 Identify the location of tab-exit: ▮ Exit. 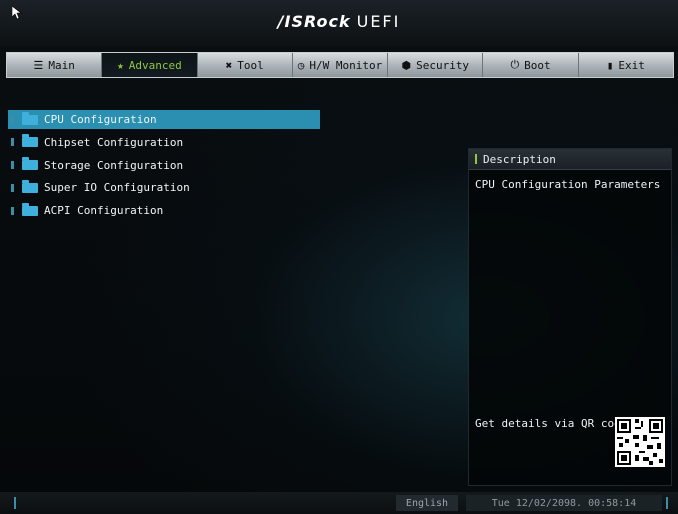
(626, 65).